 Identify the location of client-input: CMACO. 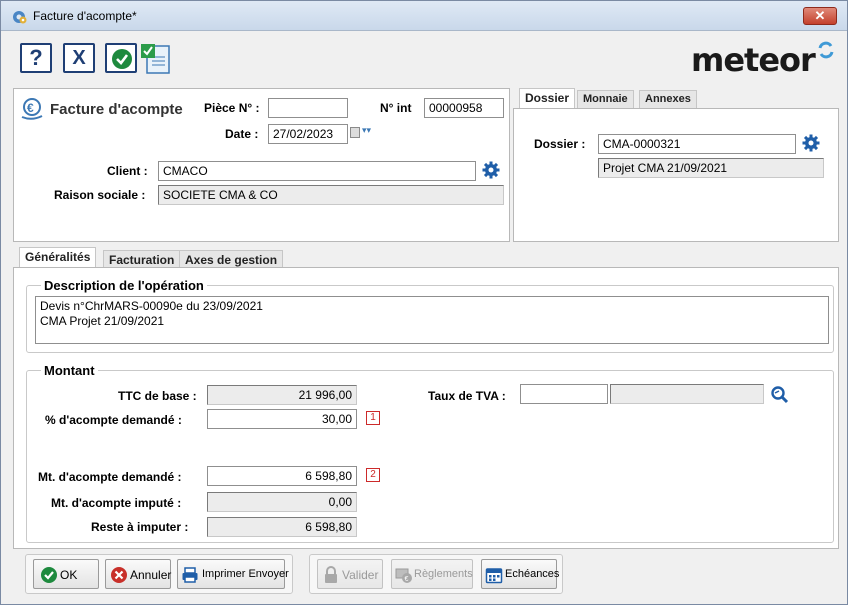
(317, 171).